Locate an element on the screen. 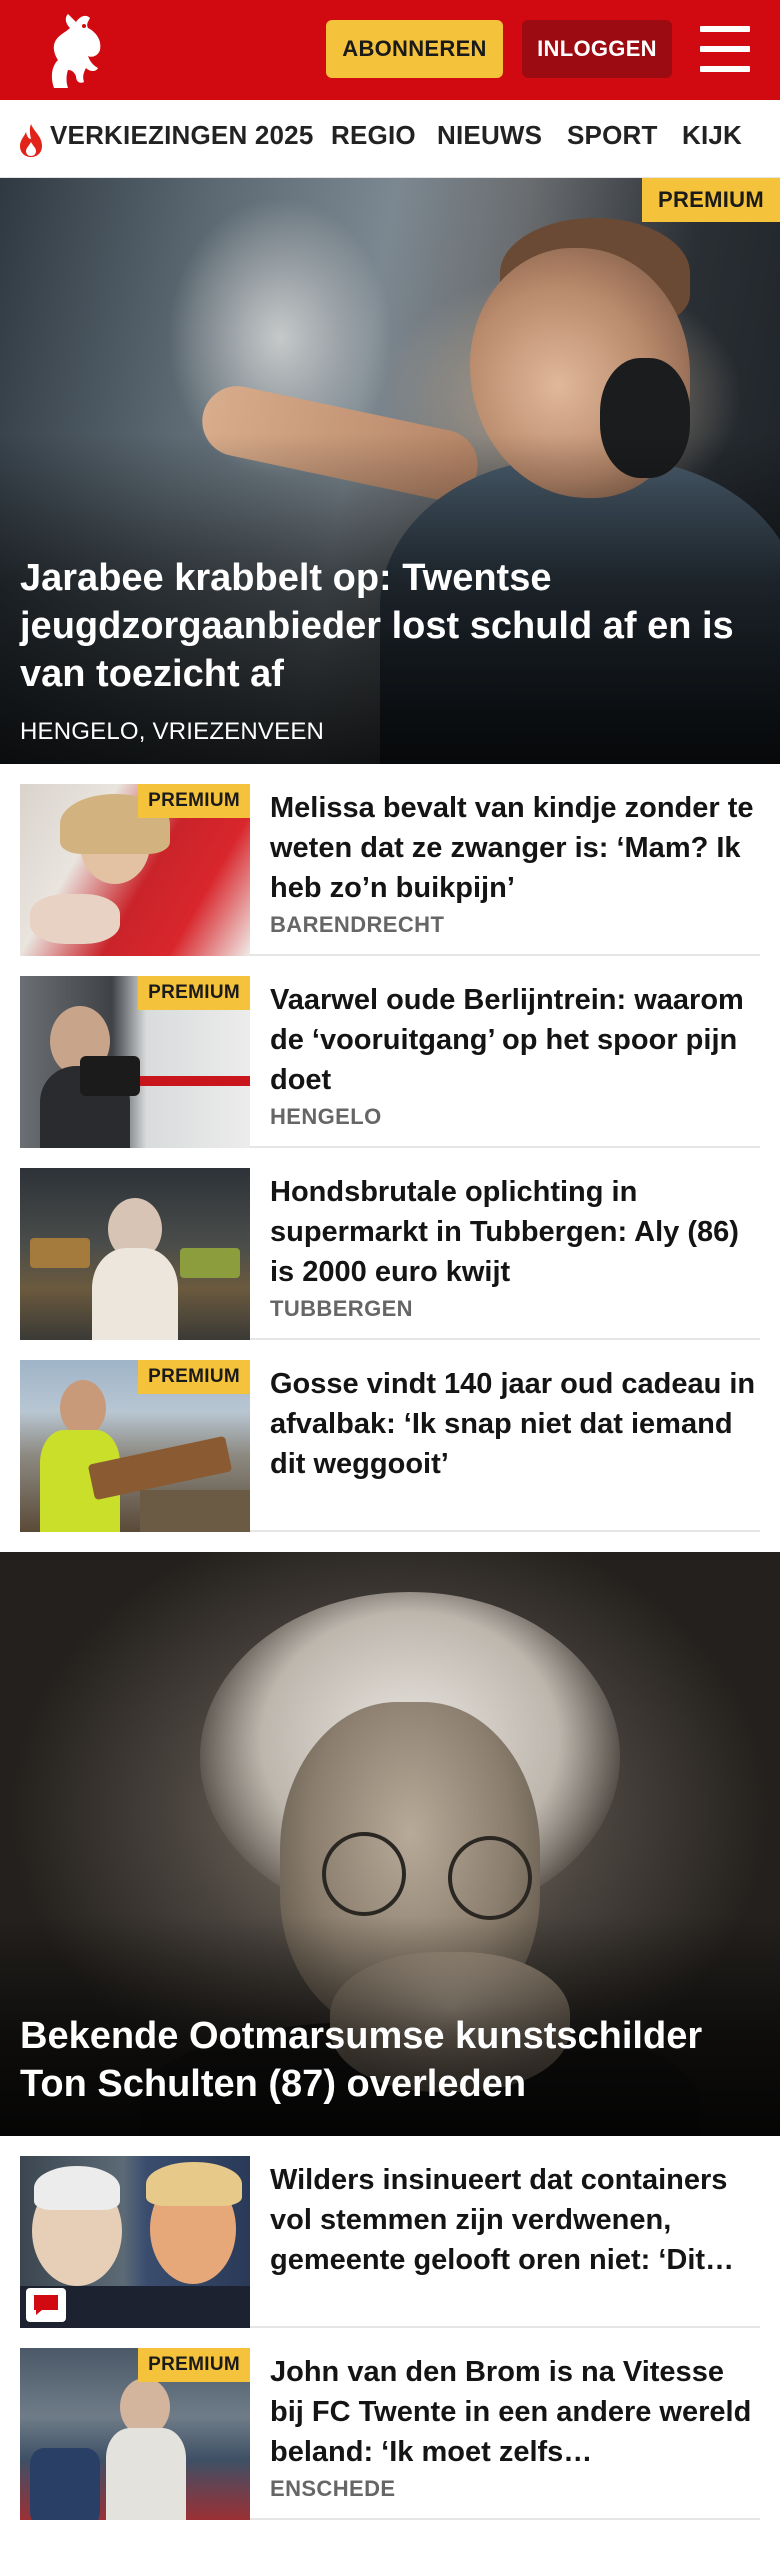 The image size is (780, 2560). subscribe-button: ABONNEREN is located at coordinates (414, 49).